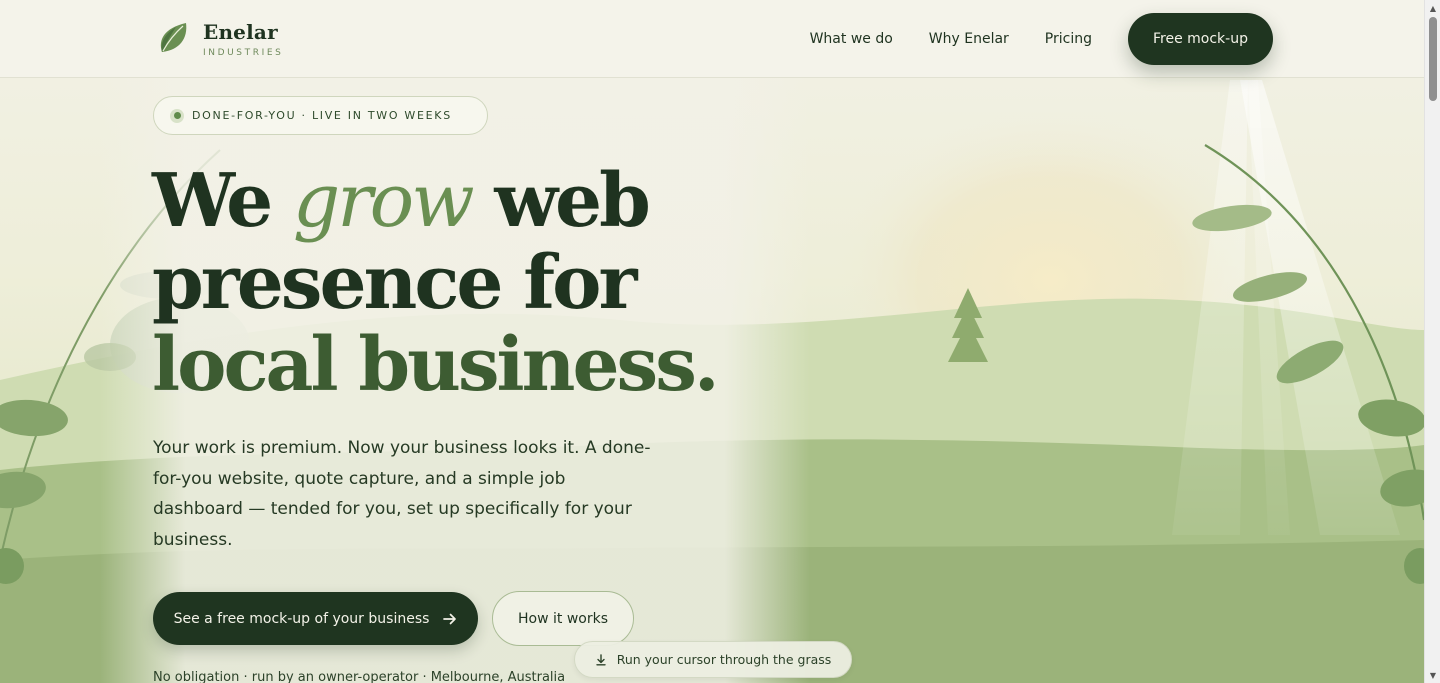  What do you see at coordinates (563, 618) in the screenshot?
I see `how-it-works-button: How it works` at bounding box center [563, 618].